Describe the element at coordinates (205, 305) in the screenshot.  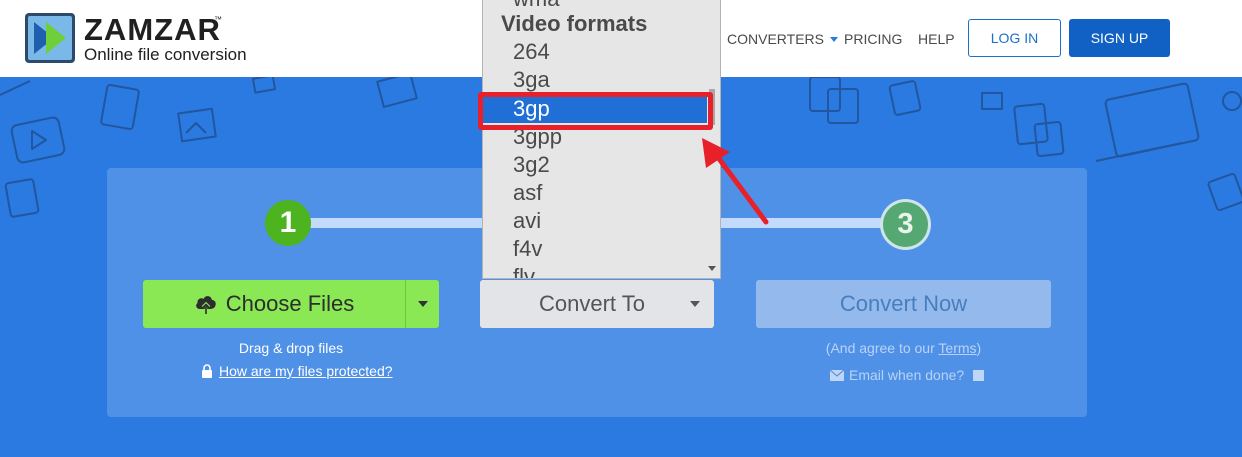
I see `cloud-upload-icon` at that location.